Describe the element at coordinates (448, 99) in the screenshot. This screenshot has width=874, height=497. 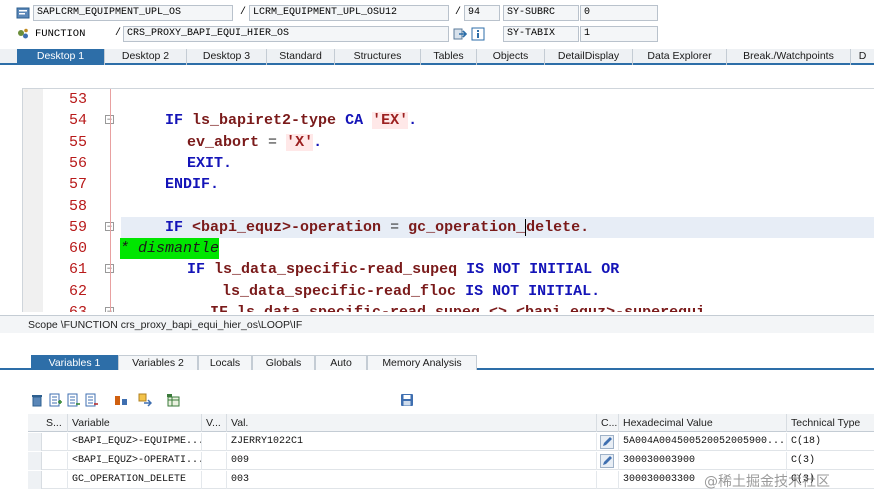
I see `code-line: 53` at that location.